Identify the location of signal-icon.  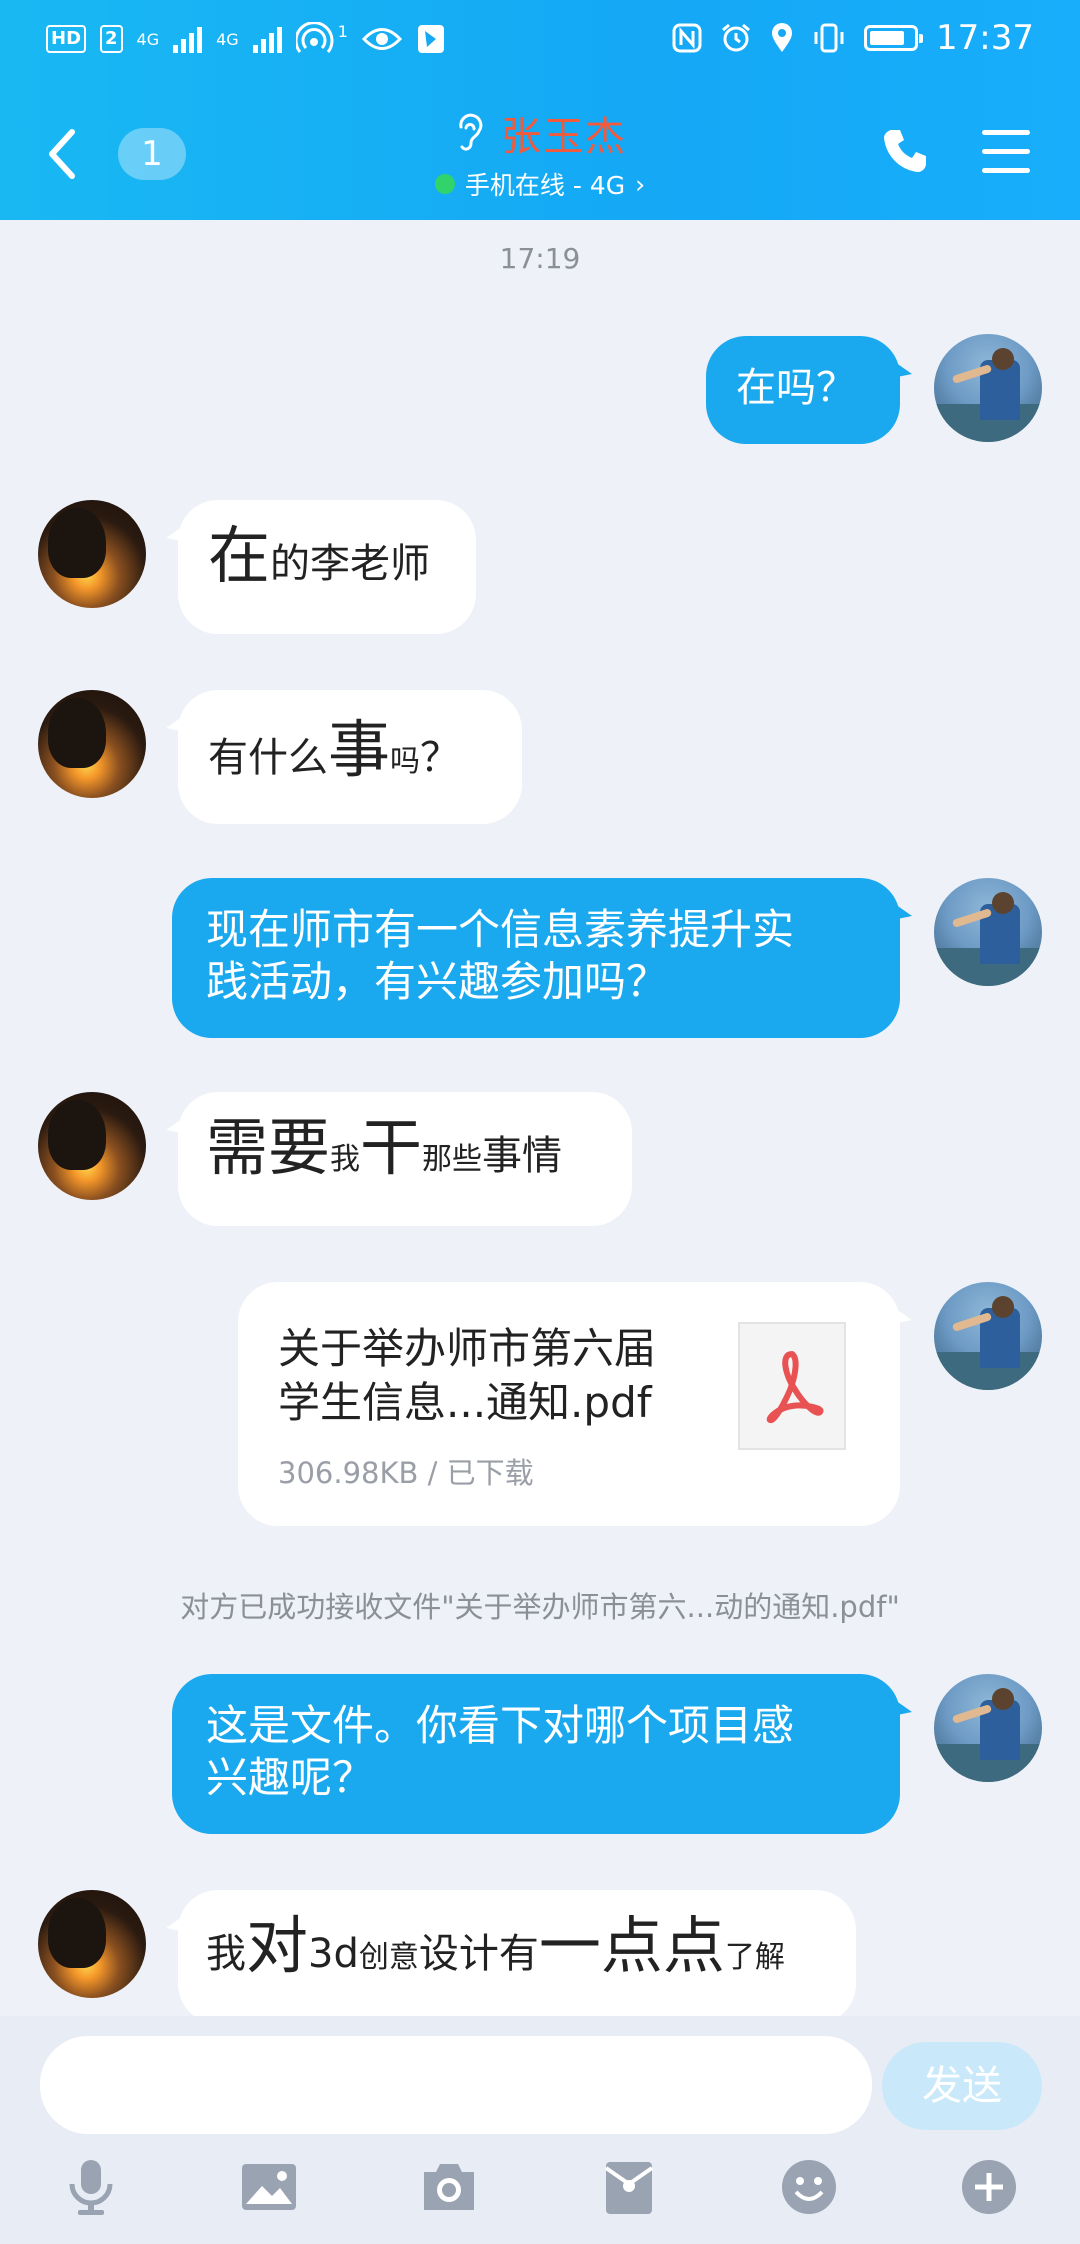
(188, 39).